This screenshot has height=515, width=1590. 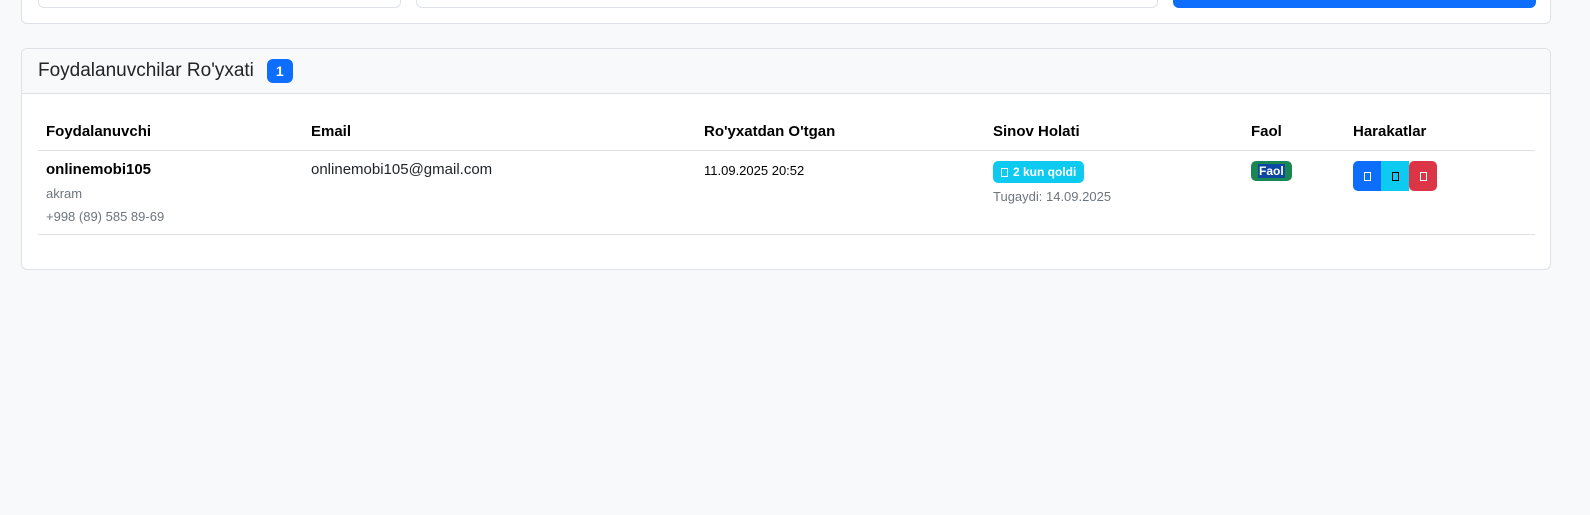 What do you see at coordinates (840, 192) in the screenshot?
I see `registered-cell: 11.09.2025 20:52` at bounding box center [840, 192].